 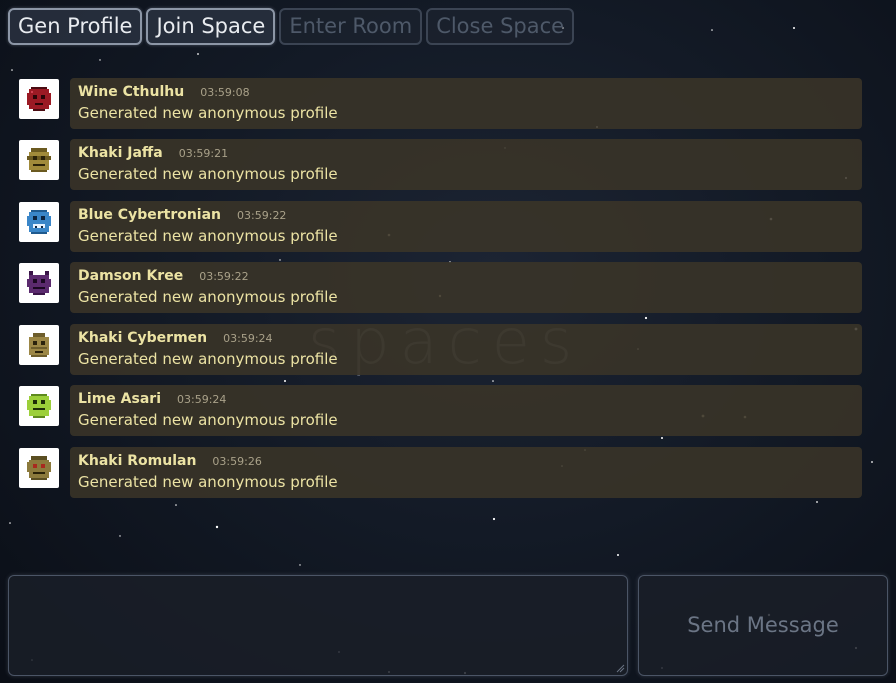 I want to click on enter-room-button: Enter Room, so click(x=351, y=26).